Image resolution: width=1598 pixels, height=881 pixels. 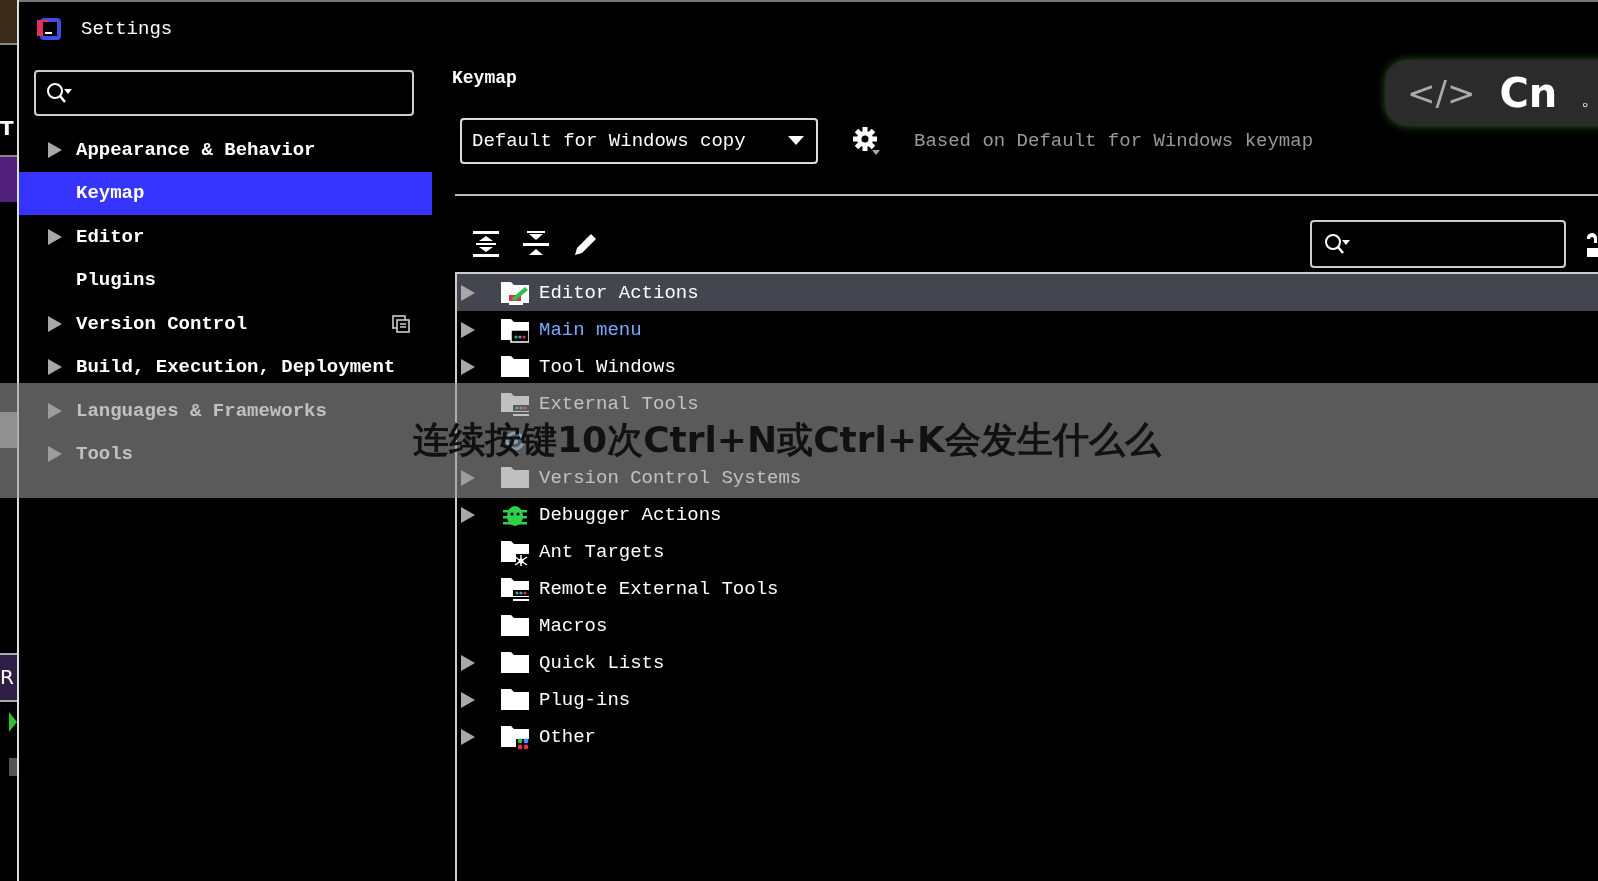 I want to click on expand-all-icon, so click(x=486, y=244).